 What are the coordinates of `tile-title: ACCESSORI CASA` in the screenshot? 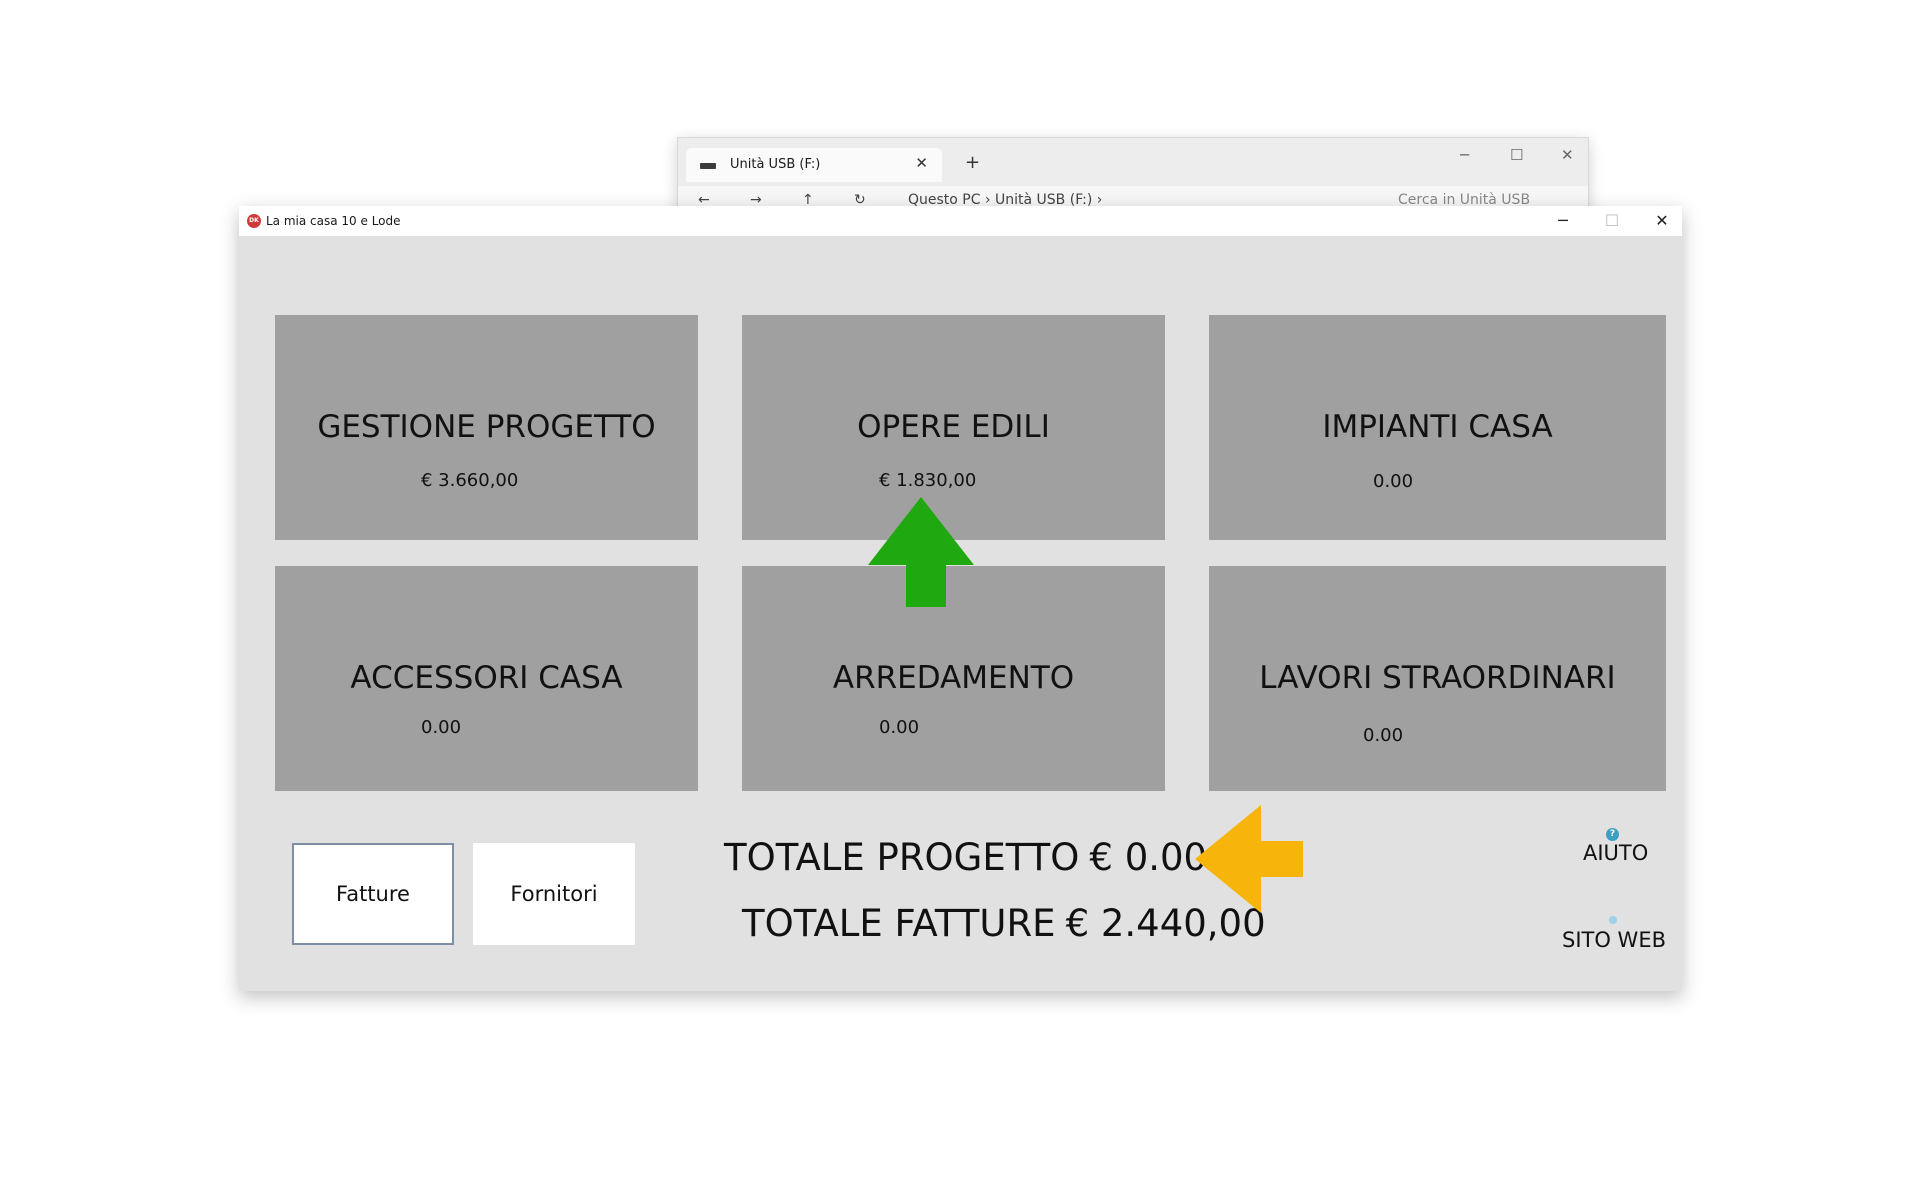 It's located at (486, 678).